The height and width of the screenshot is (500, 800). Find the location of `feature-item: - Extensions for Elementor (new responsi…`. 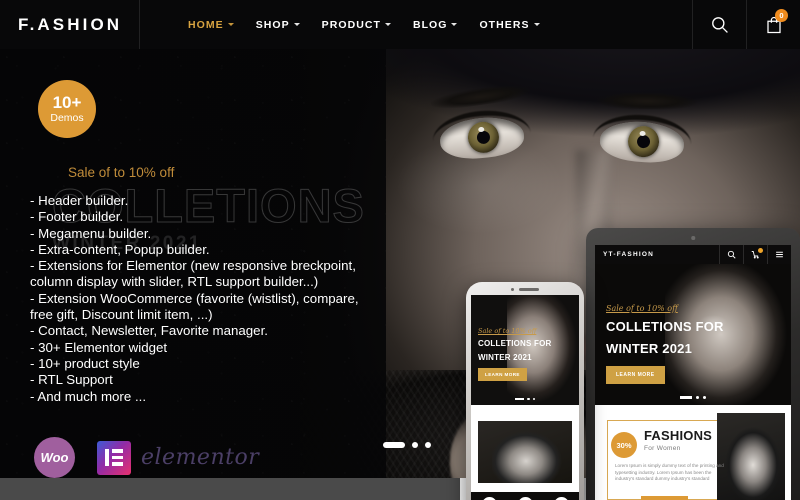

feature-item: - Extensions for Elementor (new responsi… is located at coordinates (193, 274).